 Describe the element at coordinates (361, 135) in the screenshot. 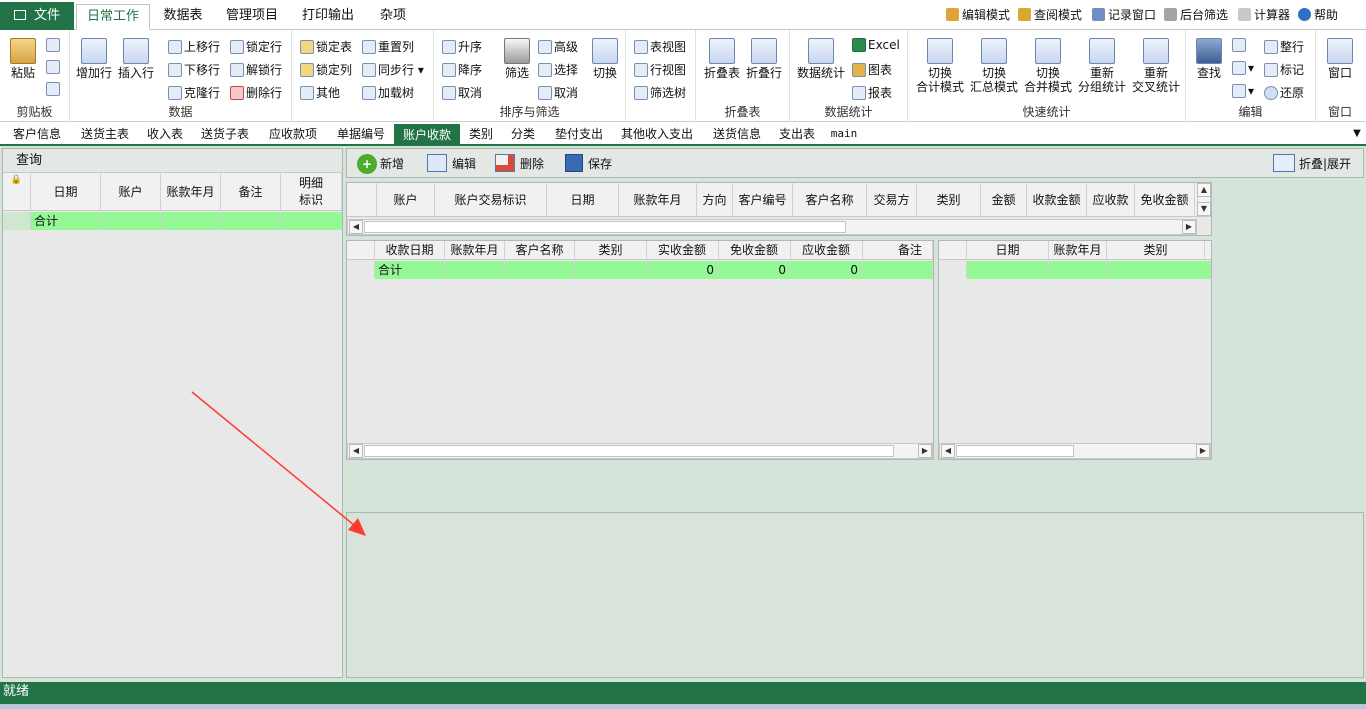

I see `tab-doc-number: 单据编号` at that location.